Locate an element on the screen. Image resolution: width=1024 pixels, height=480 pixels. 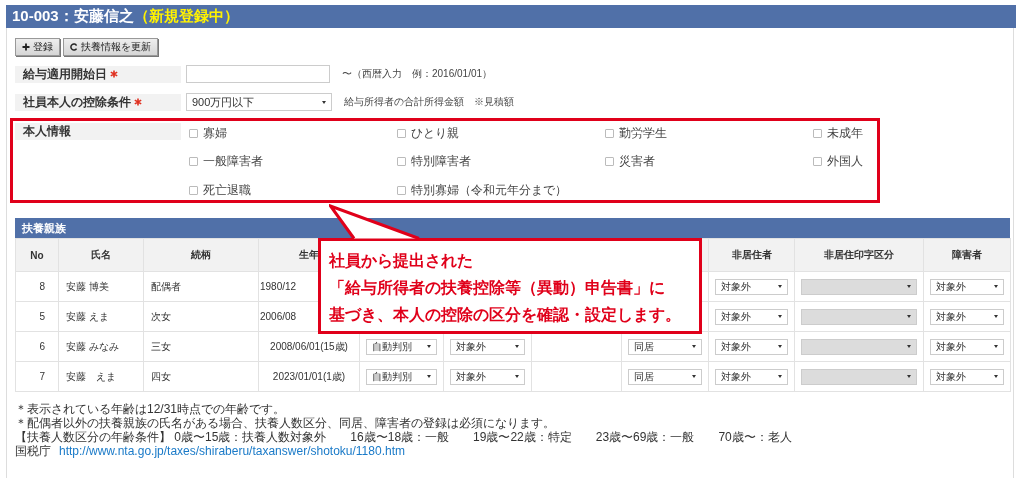
column-header: 非居住者 is located at coordinates (751, 255).